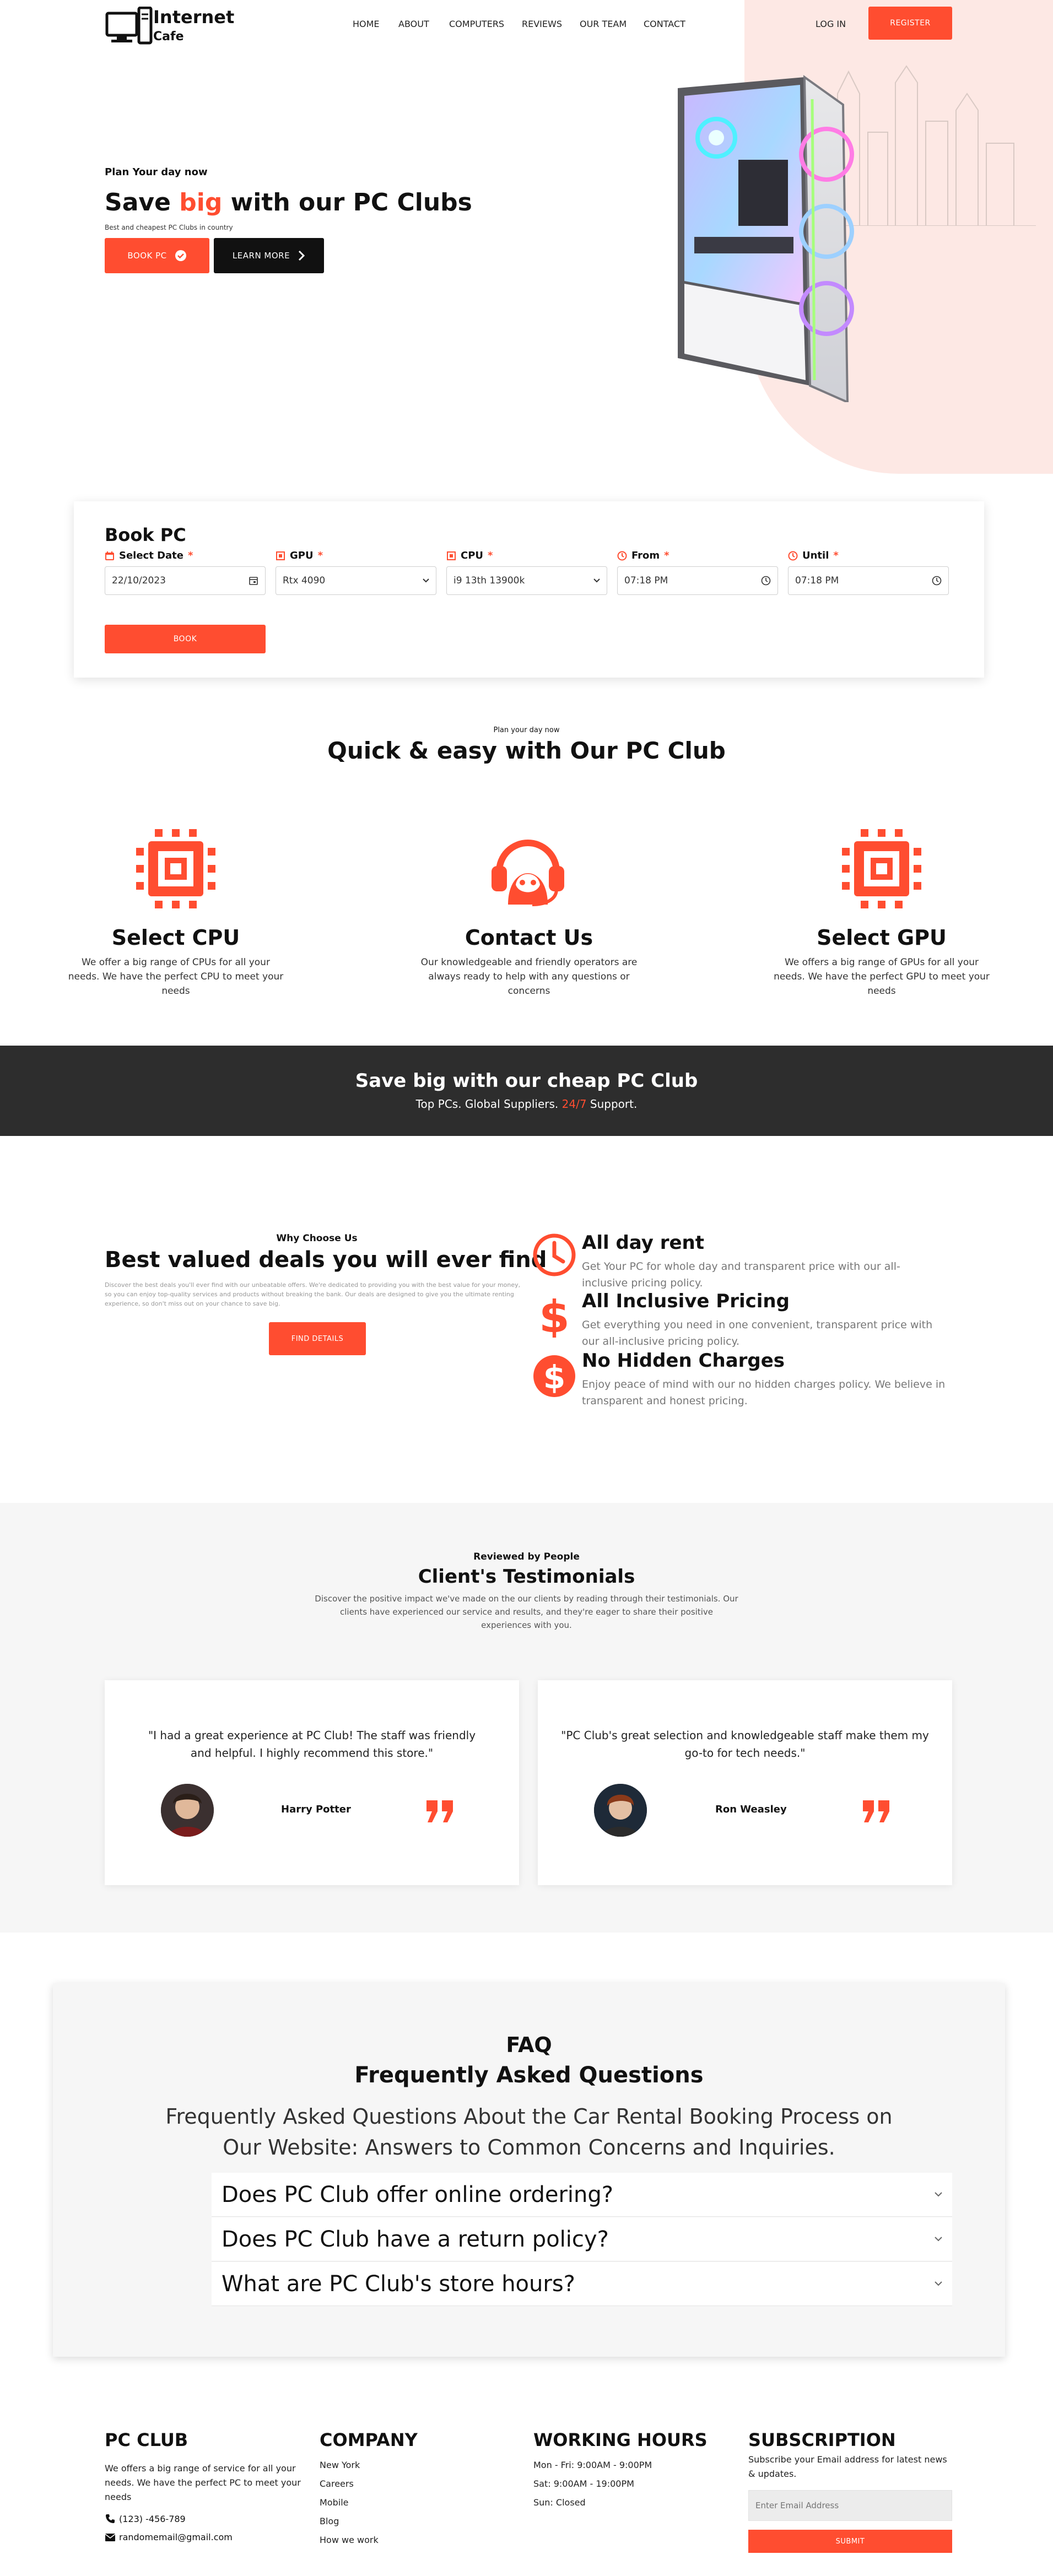 Image resolution: width=1053 pixels, height=2576 pixels. I want to click on testimonial-name: Ron Weasley, so click(751, 1809).